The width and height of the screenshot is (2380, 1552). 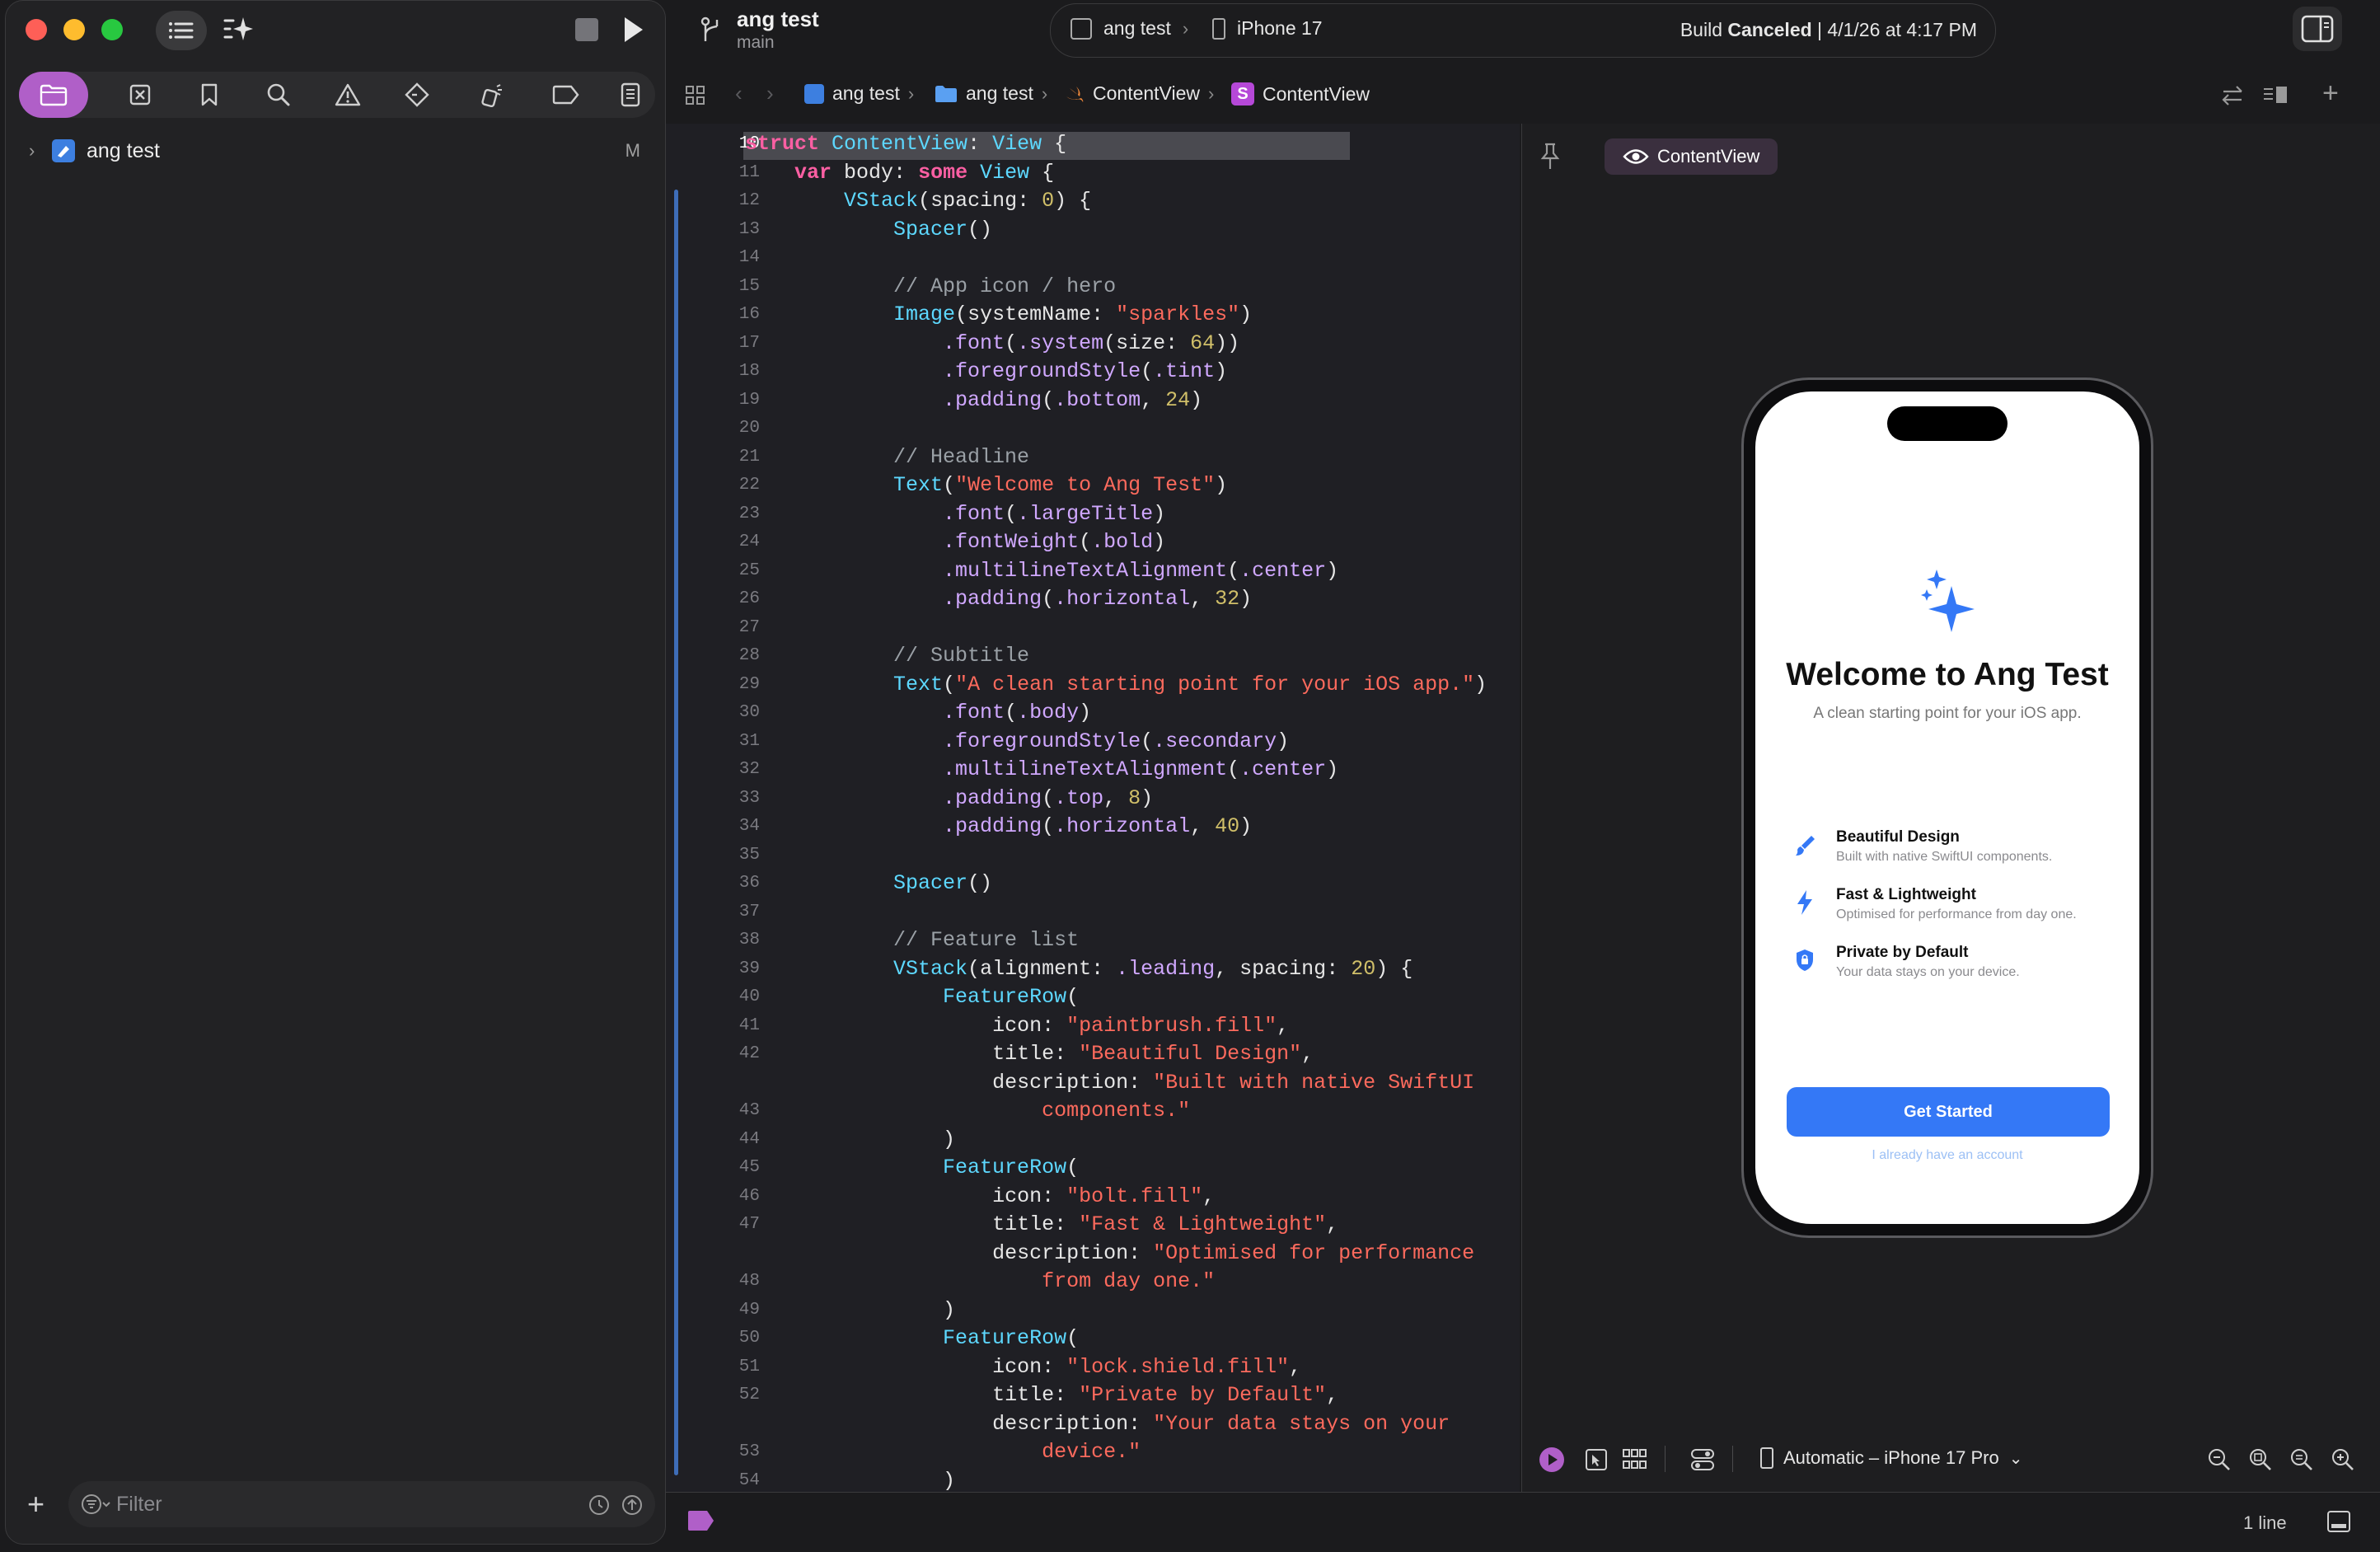 I want to click on code-line: icon: "lock.shield.fill",, so click(x=1147, y=1366).